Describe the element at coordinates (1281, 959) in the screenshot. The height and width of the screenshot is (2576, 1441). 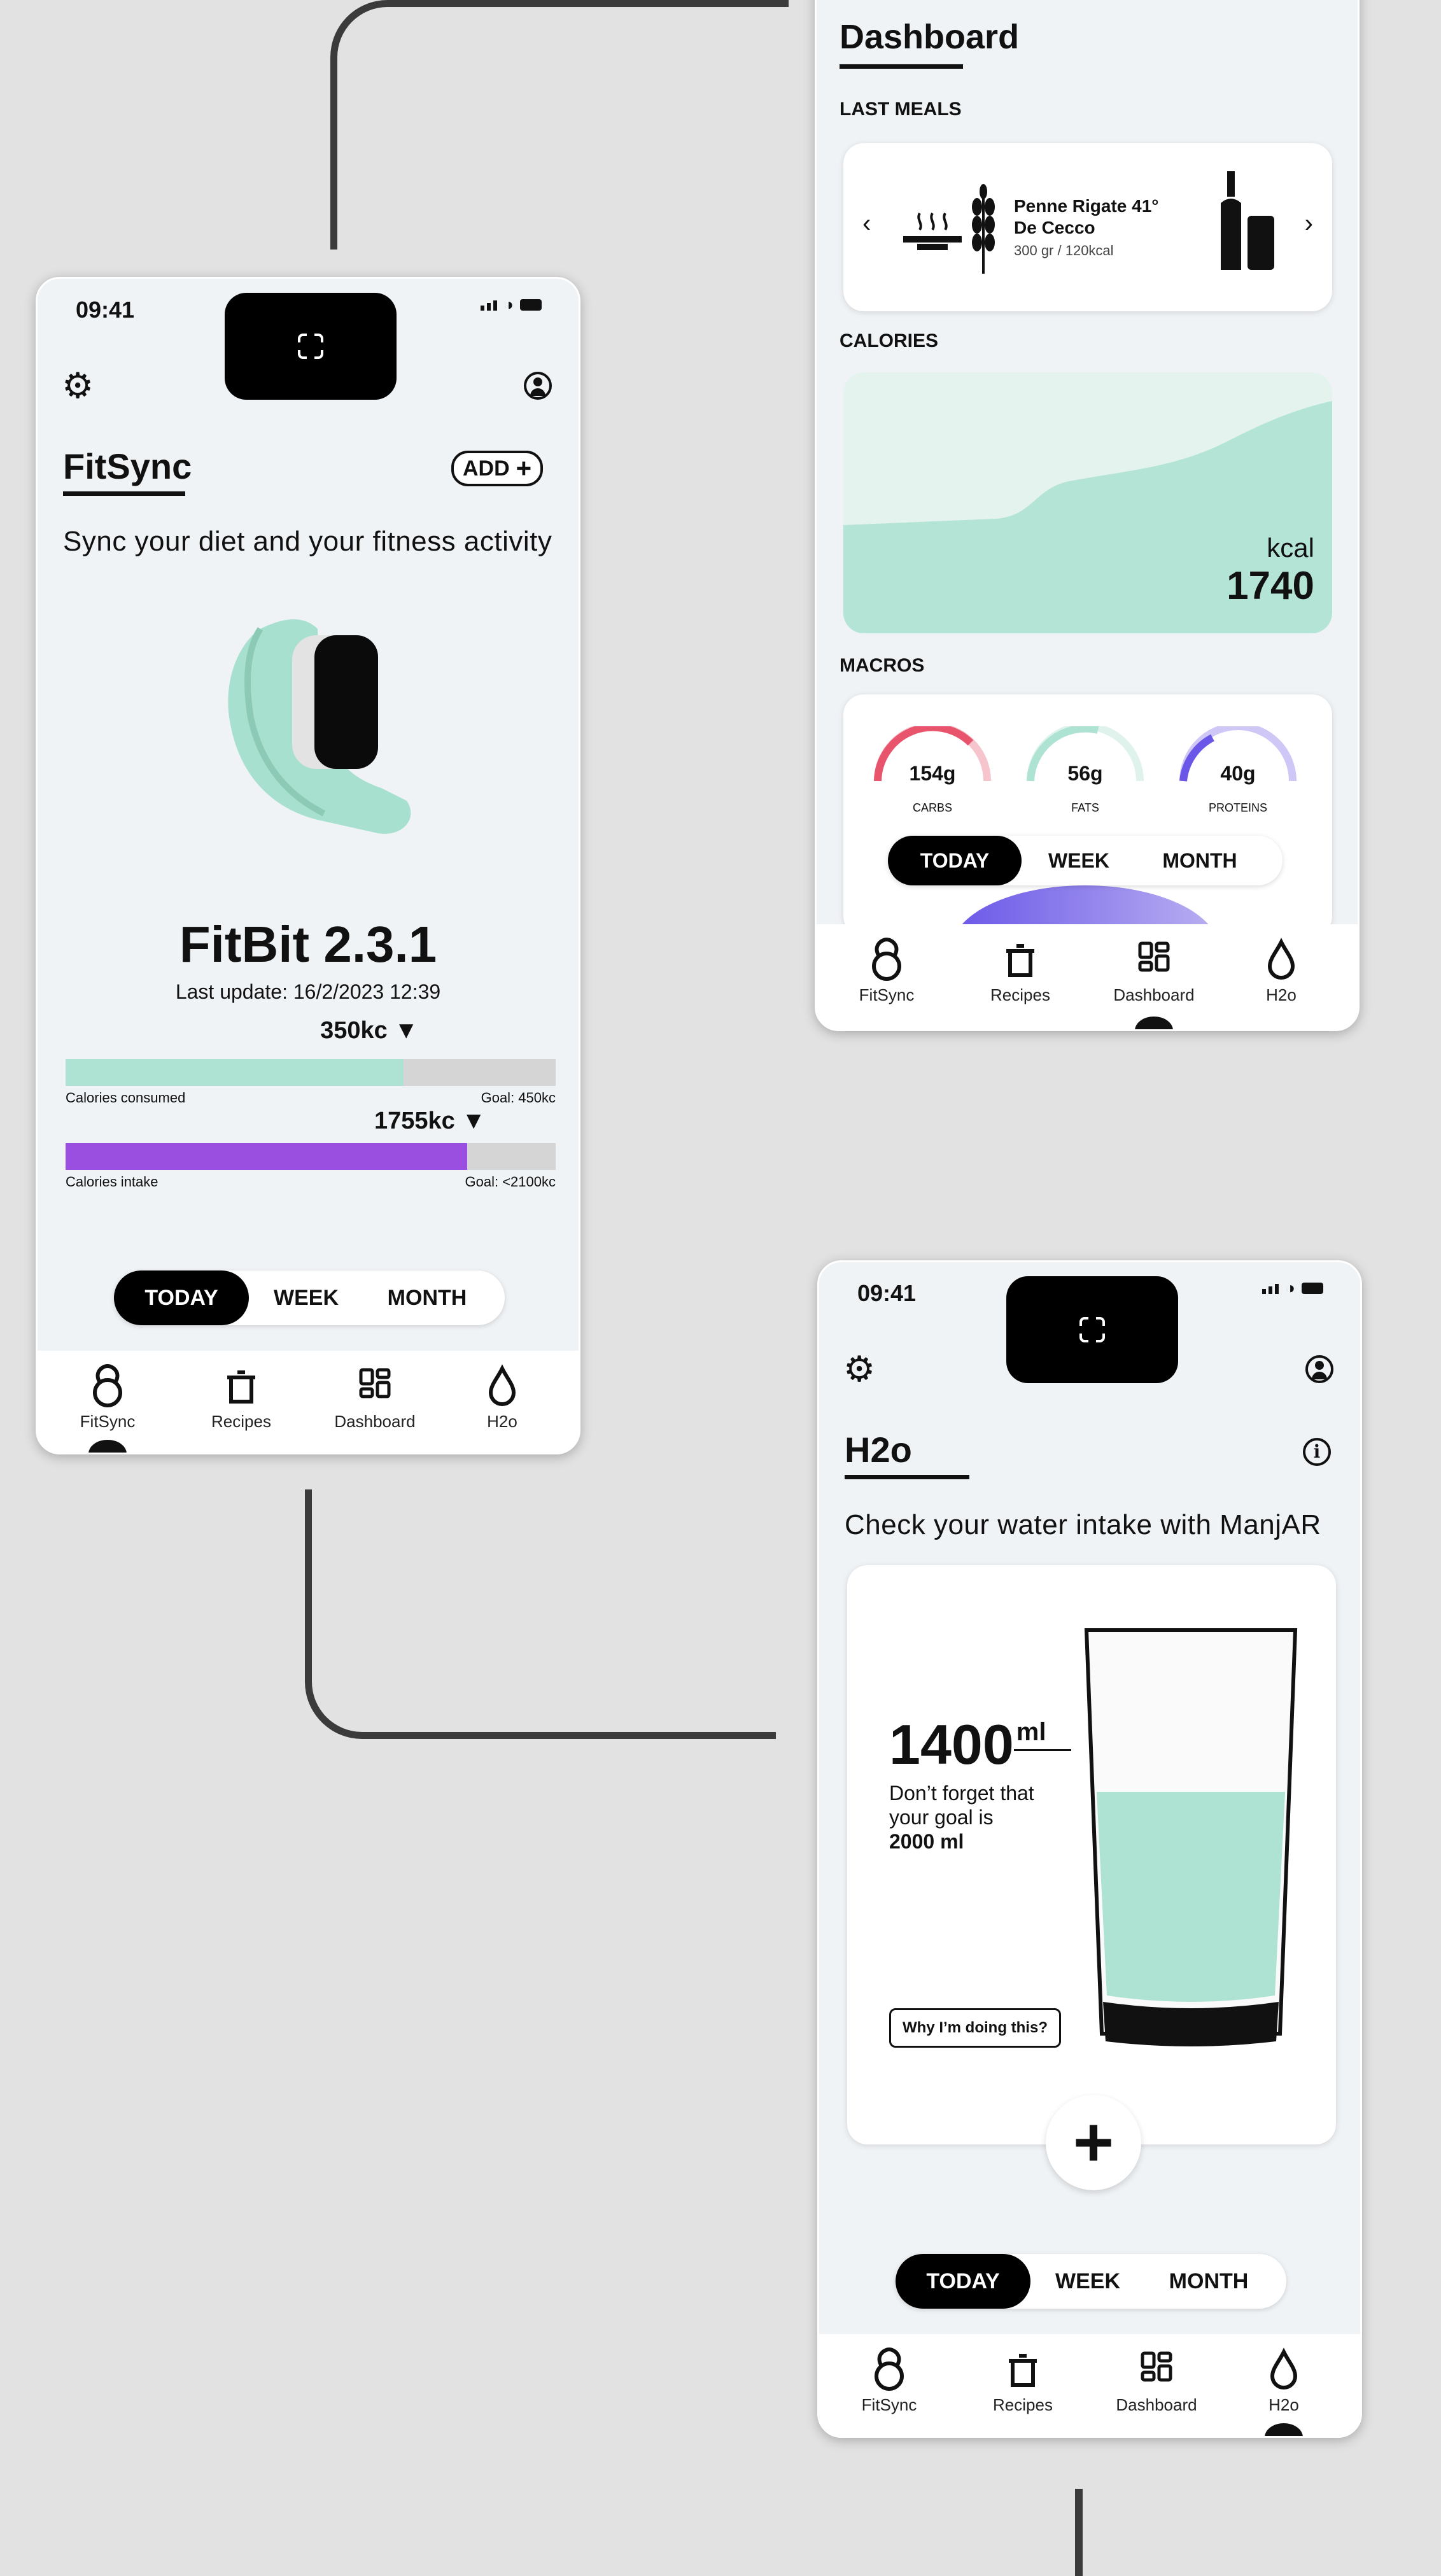
I see `water-drop-icon` at that location.